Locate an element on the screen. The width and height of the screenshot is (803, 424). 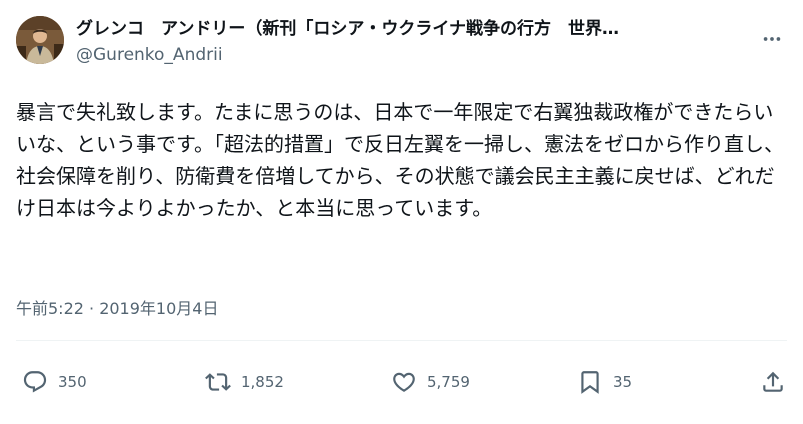
like-count: 5,759 is located at coordinates (448, 382).